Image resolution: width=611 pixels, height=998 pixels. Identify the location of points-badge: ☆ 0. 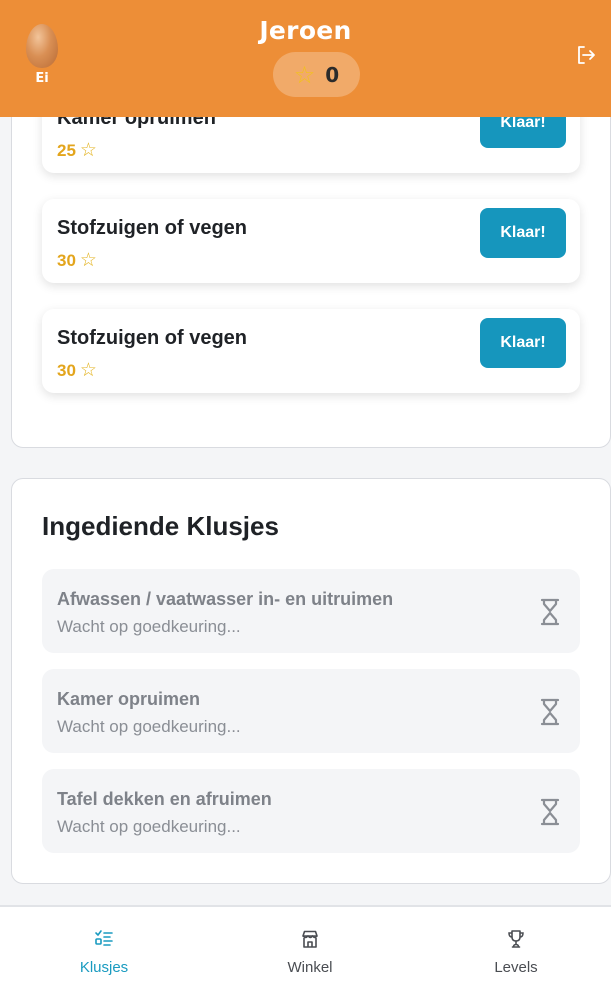
(316, 74).